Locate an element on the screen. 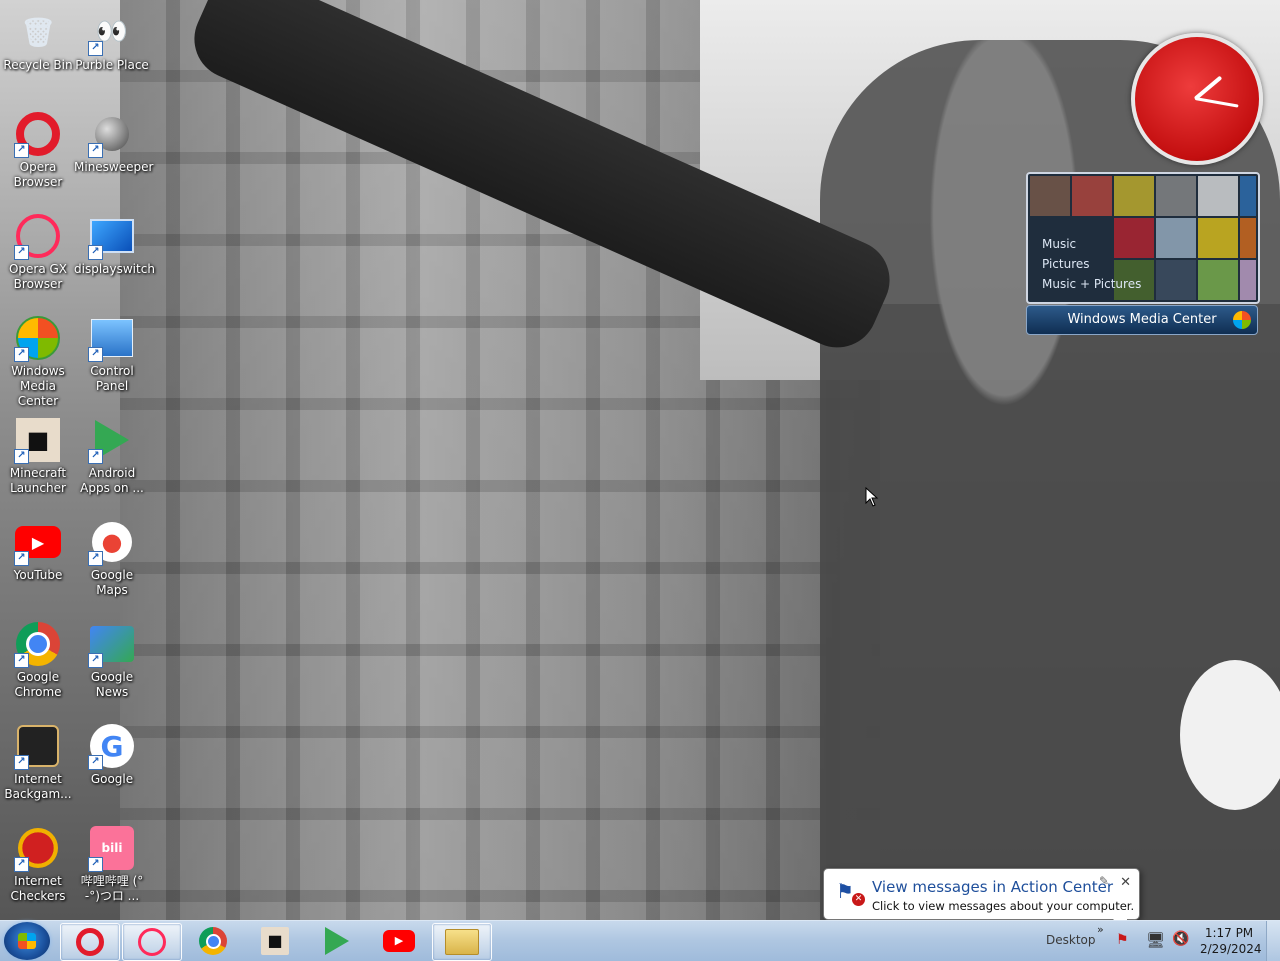 This screenshot has width=1280, height=961. desktop-toolbar-label: Desktop is located at coordinates (1071, 940).